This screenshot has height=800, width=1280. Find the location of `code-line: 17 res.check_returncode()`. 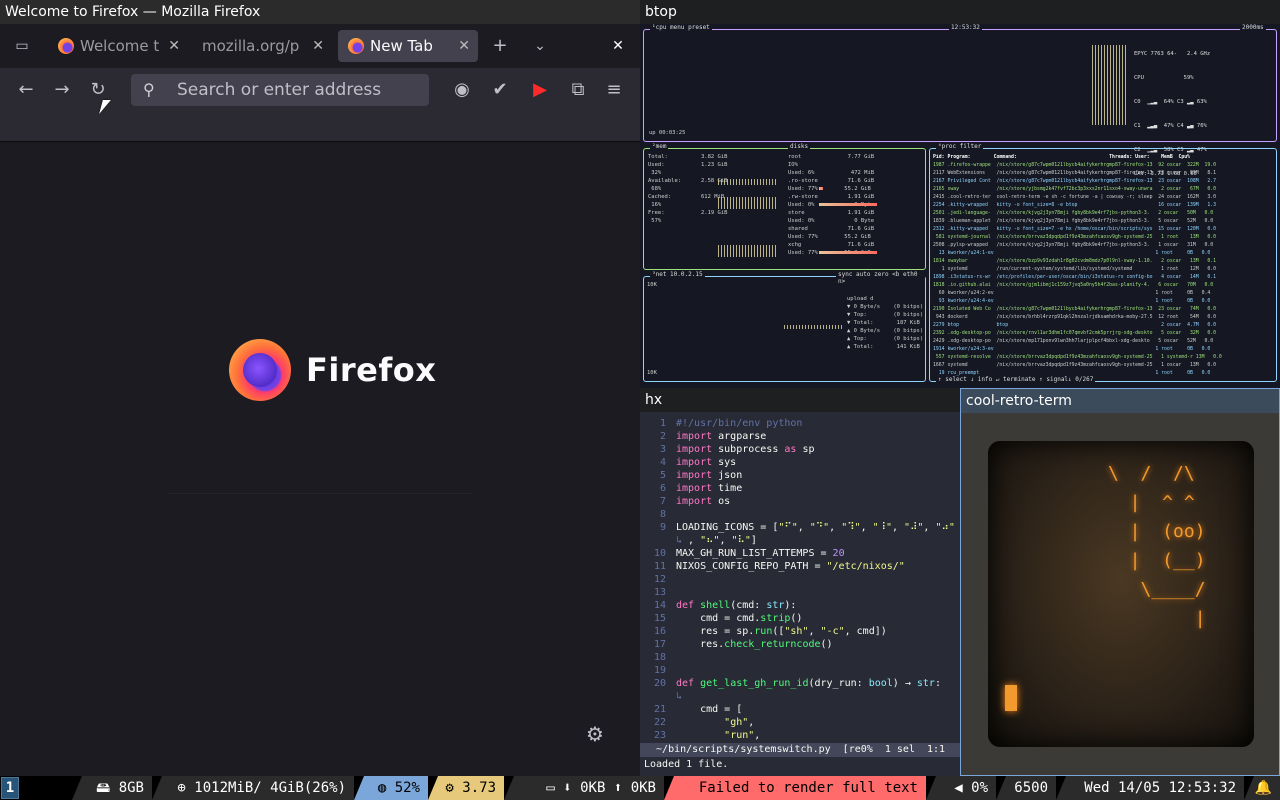

code-line: 17 res.check_returncode() is located at coordinates (800, 644).